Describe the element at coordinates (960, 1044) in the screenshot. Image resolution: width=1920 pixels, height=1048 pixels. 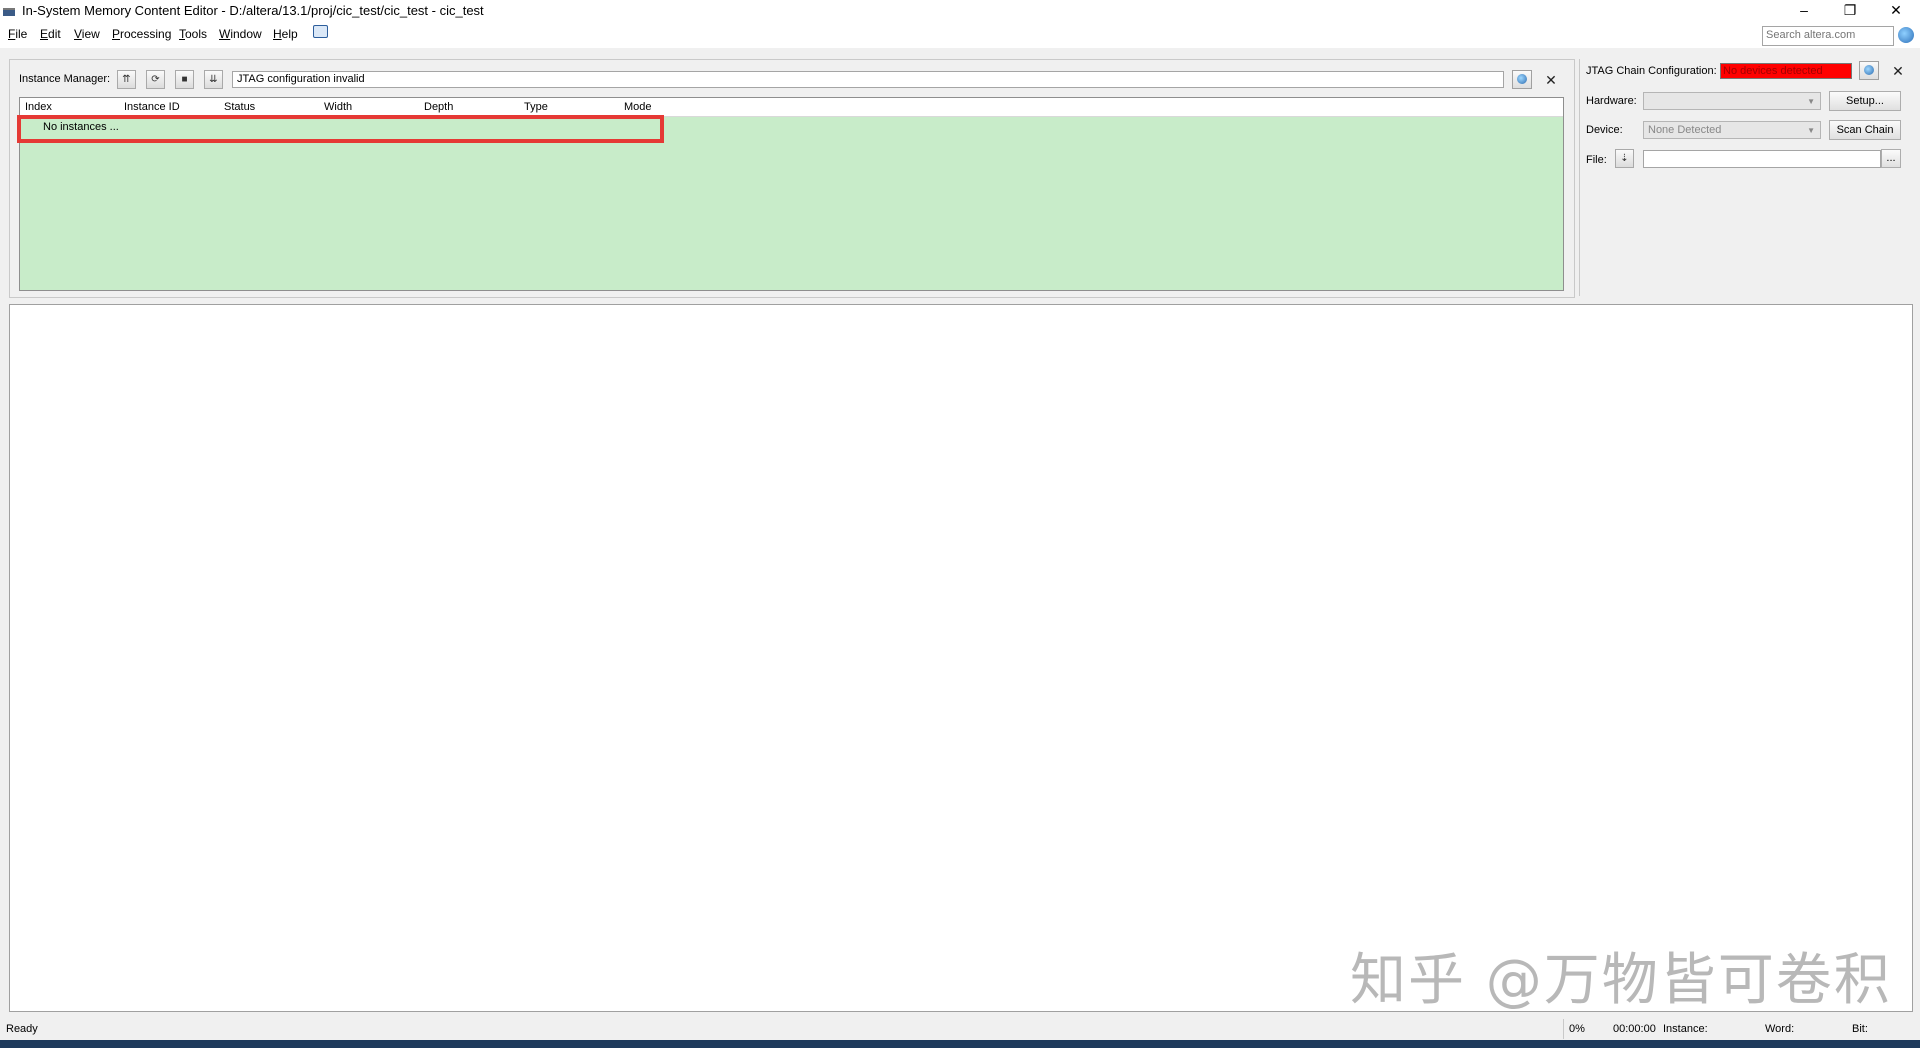
I see `taskbar` at that location.